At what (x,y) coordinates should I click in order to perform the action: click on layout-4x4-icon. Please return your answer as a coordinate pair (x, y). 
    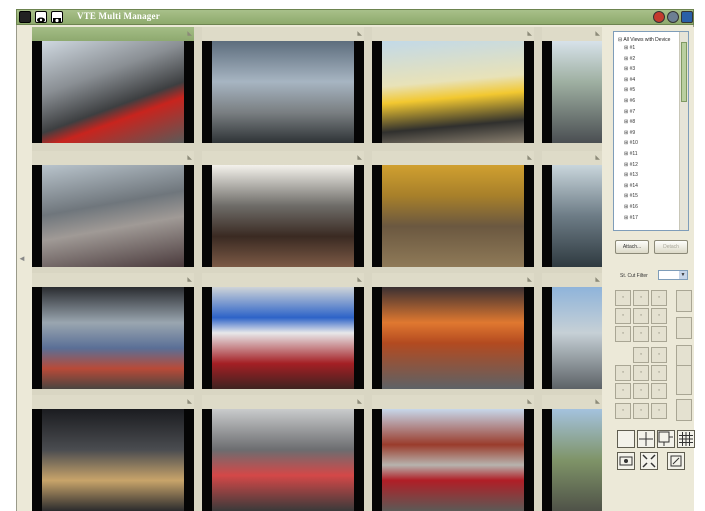
    Looking at the image, I should click on (686, 439).